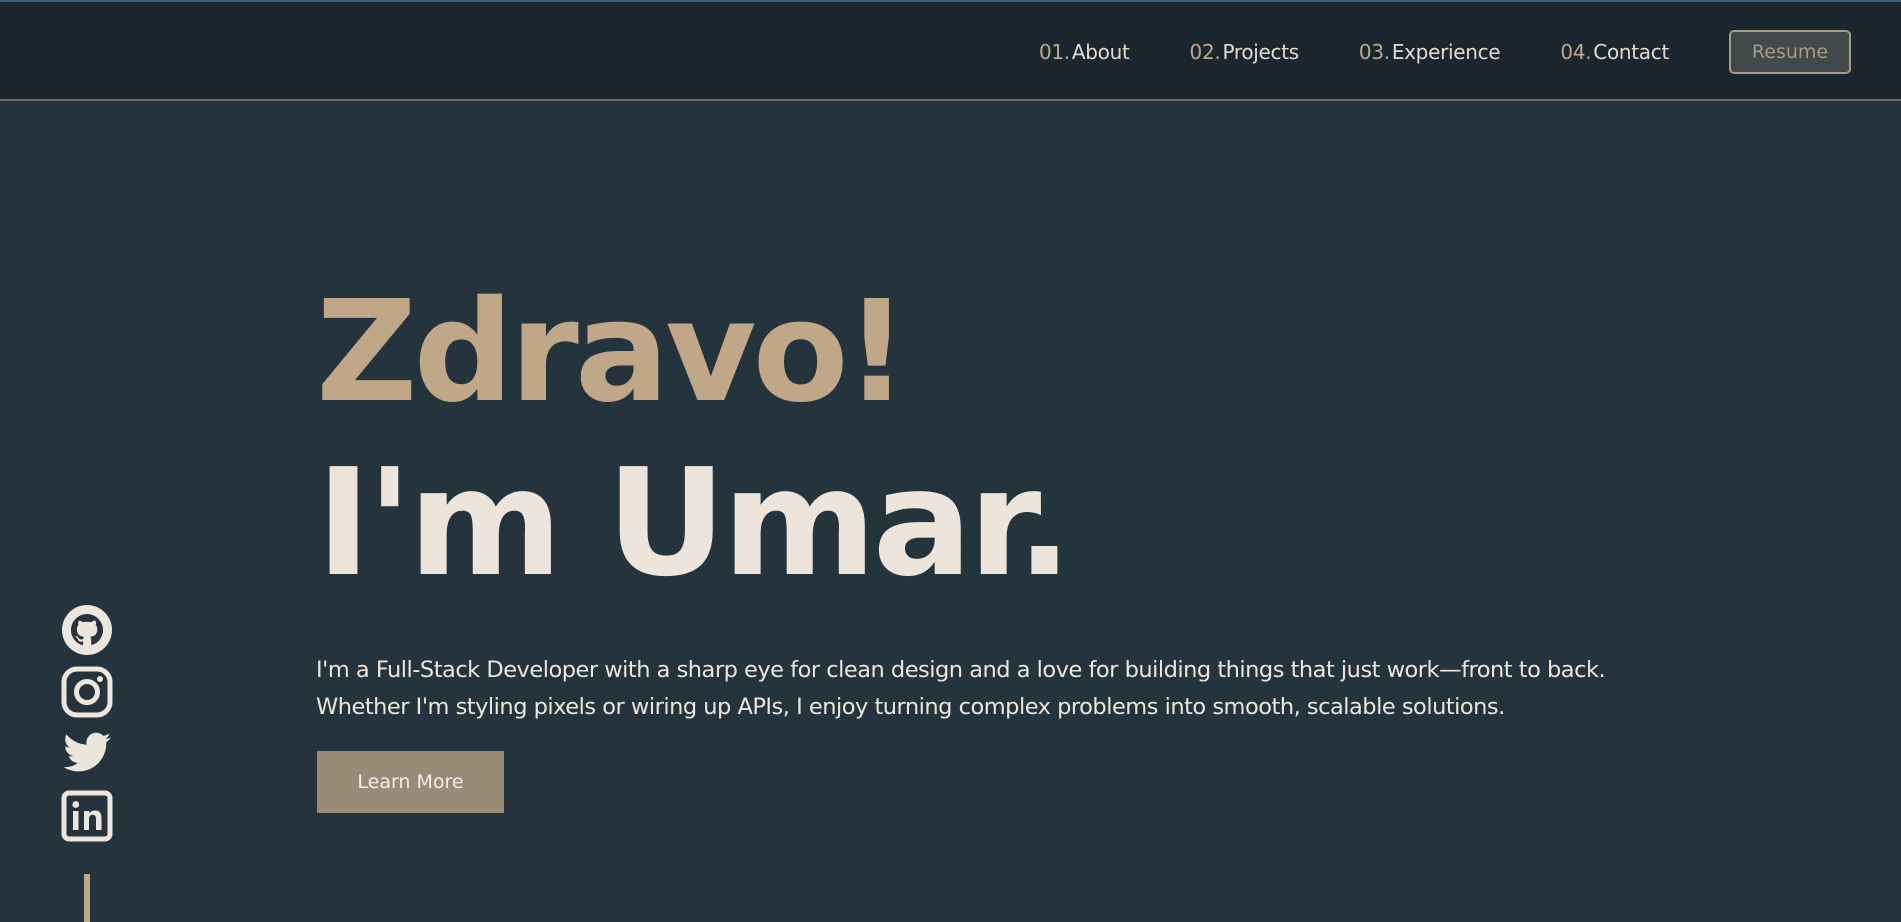 Image resolution: width=1901 pixels, height=922 pixels. What do you see at coordinates (1790, 51) in the screenshot?
I see `resume-button: Resume` at bounding box center [1790, 51].